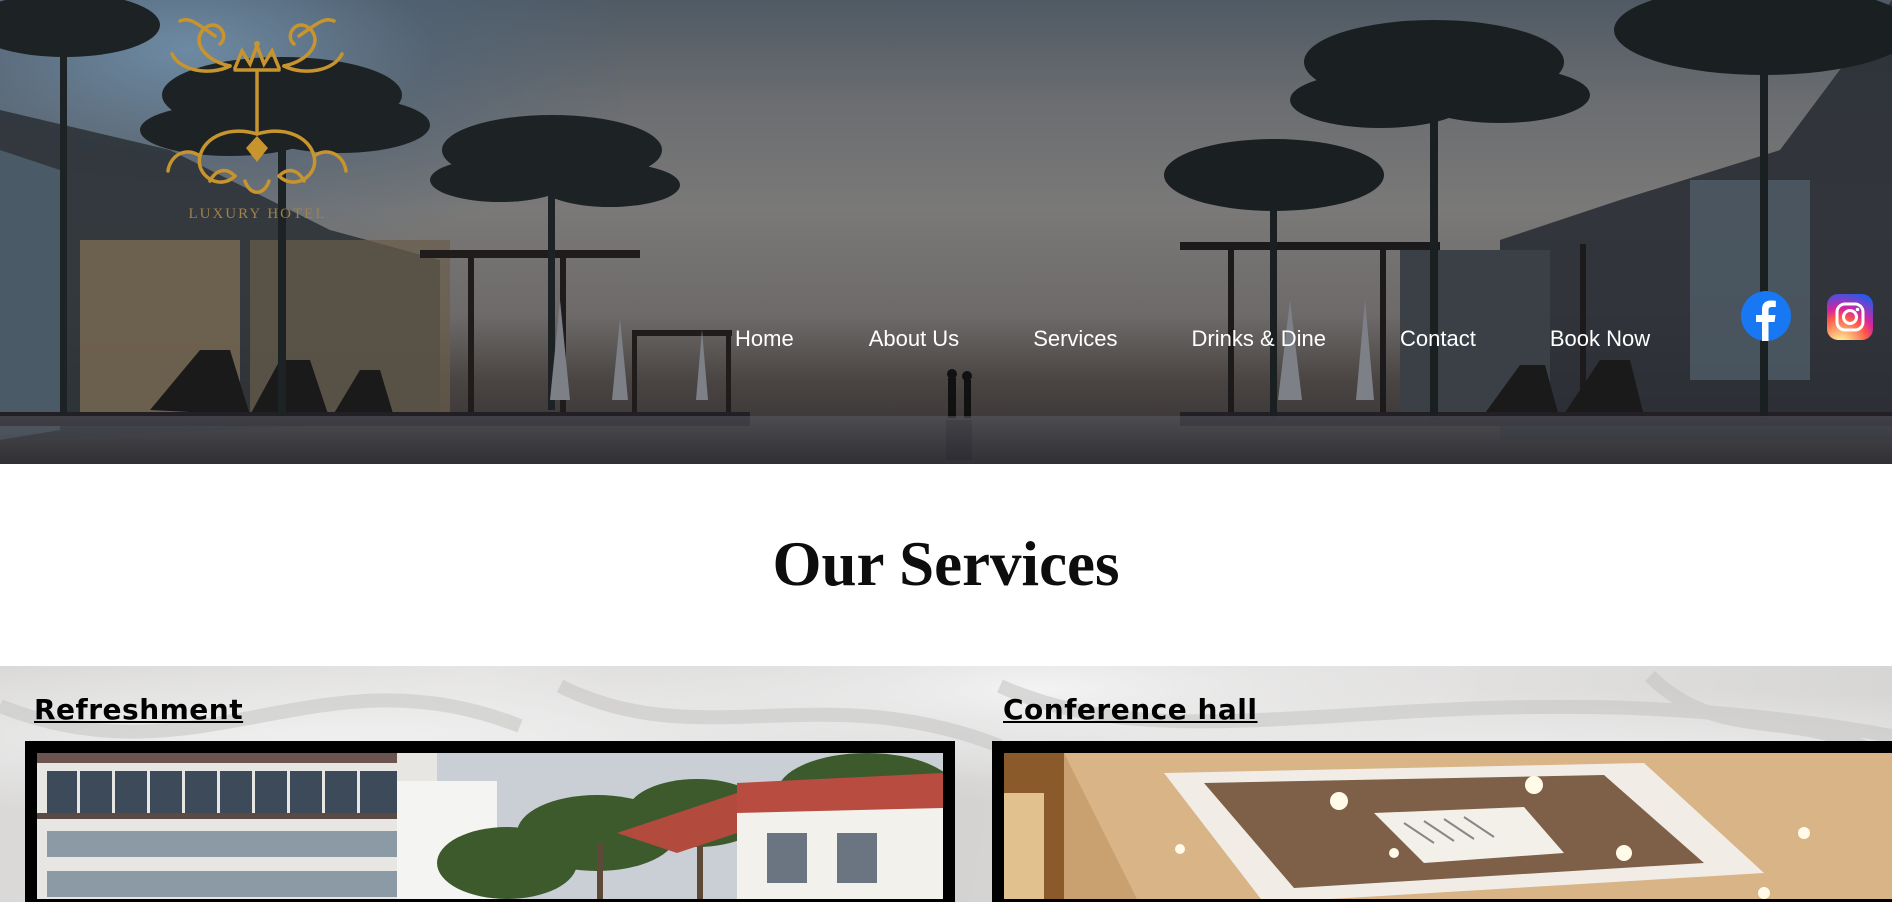 The width and height of the screenshot is (1892, 902). Describe the element at coordinates (257, 214) in the screenshot. I see `logo-text: LUXURY HOTEL` at that location.